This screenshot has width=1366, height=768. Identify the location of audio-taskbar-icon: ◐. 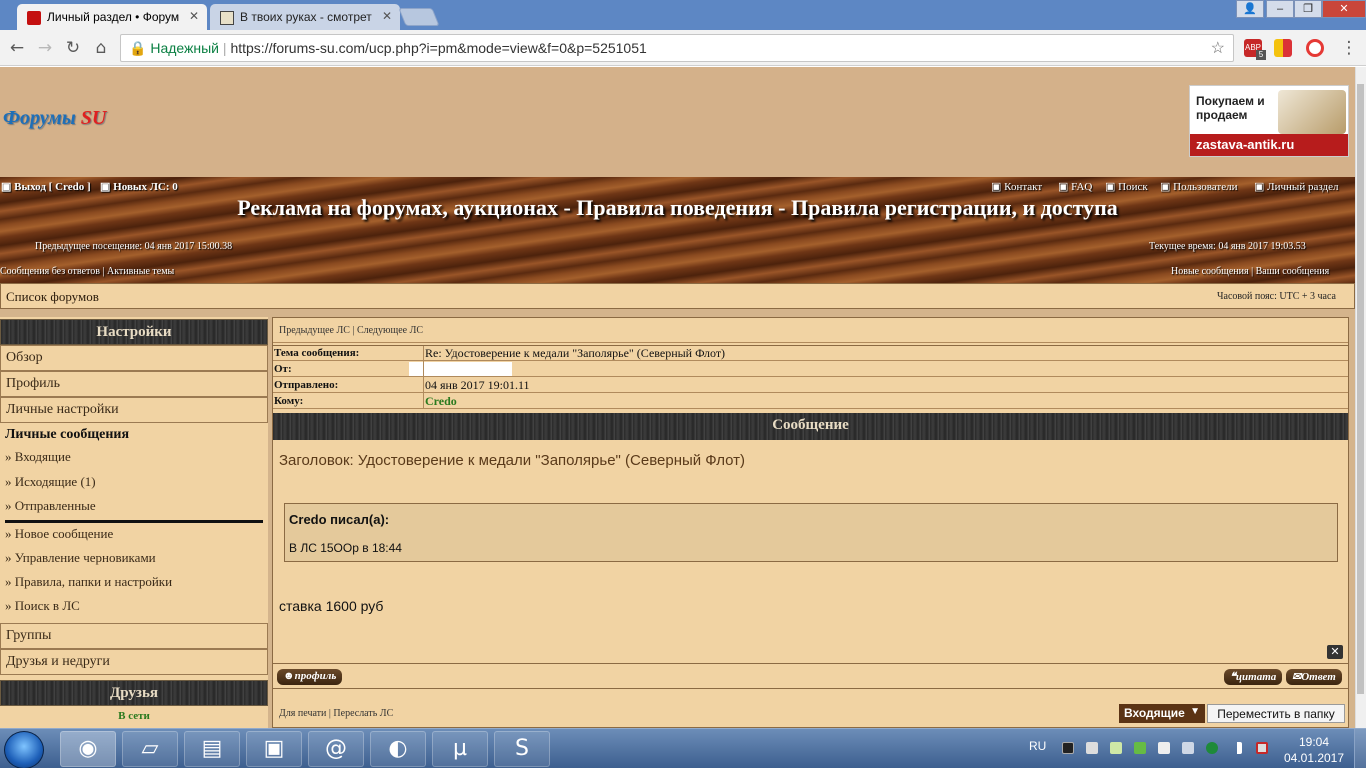
(398, 749).